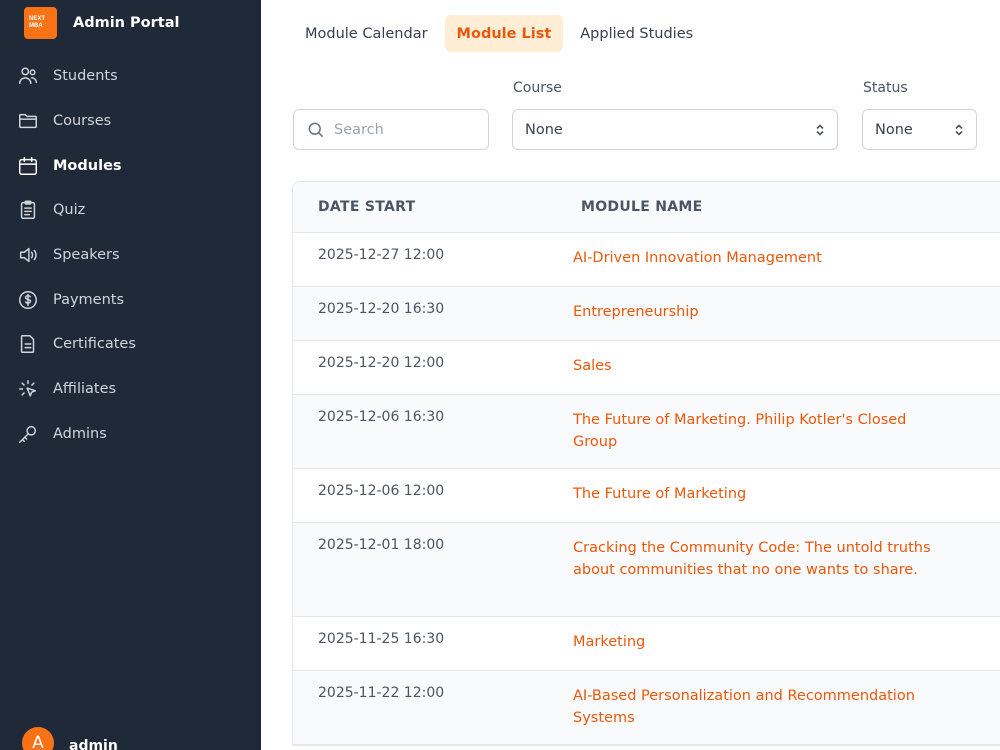 This screenshot has height=750, width=1000. What do you see at coordinates (753, 313) in the screenshot?
I see `module-name-link: Entrepreneurship` at bounding box center [753, 313].